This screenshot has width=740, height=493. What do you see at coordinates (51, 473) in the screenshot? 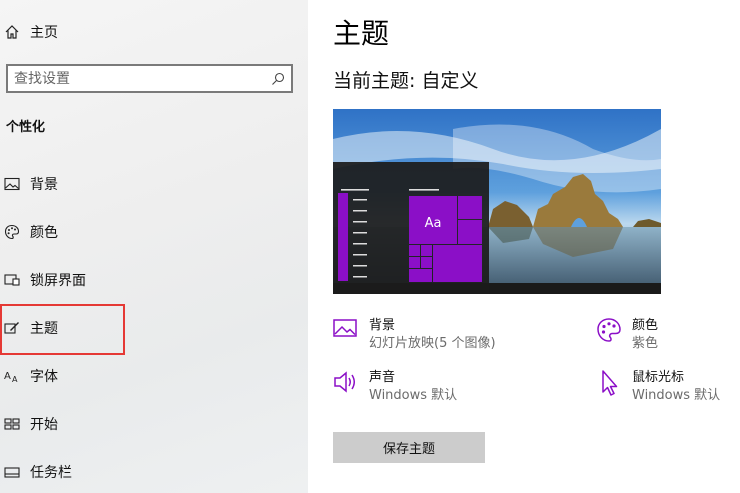
I see `sidebar-item-label: 任务栏` at bounding box center [51, 473].